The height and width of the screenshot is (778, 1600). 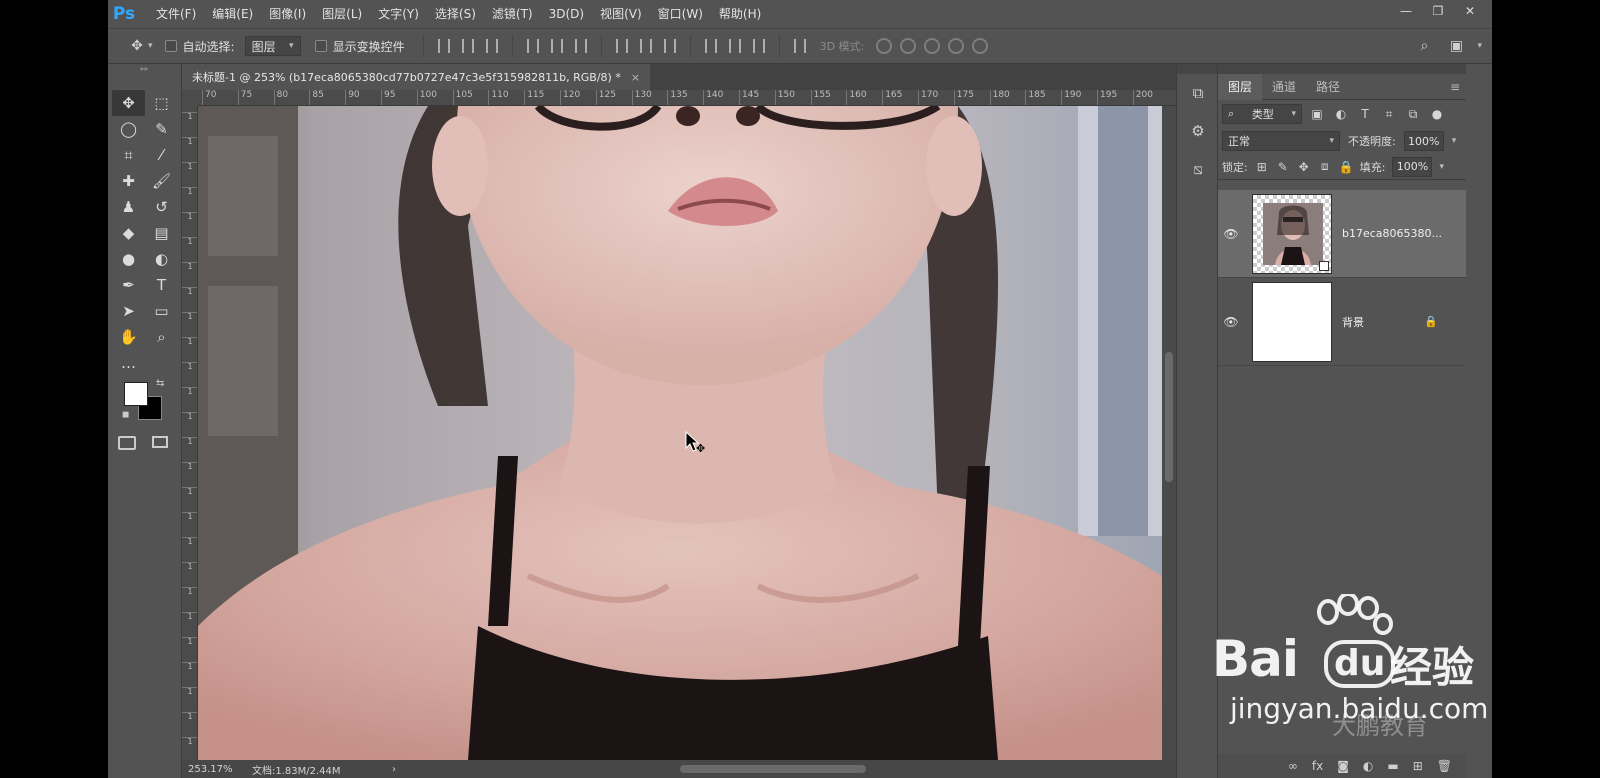 What do you see at coordinates (1346, 167) in the screenshot?
I see `lock-all-icon: 🔒` at bounding box center [1346, 167].